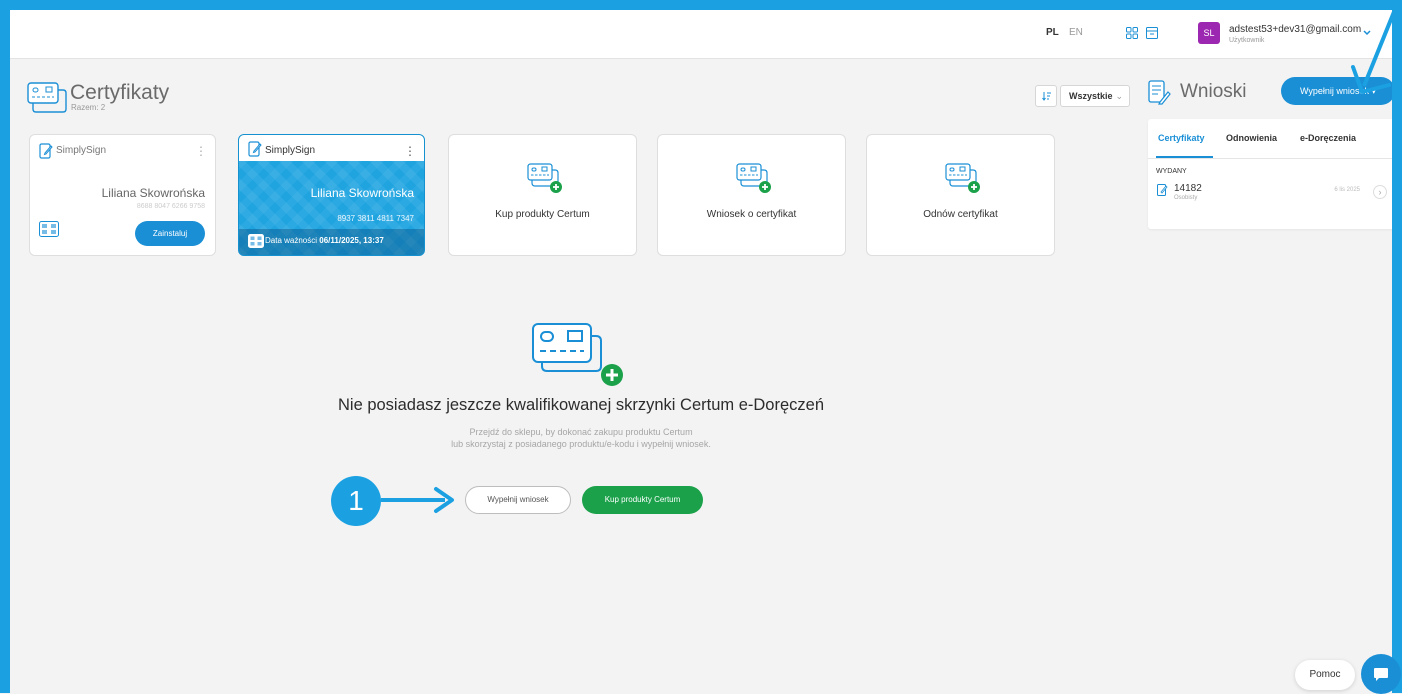 This screenshot has height=694, width=1402. Describe the element at coordinates (1373, 91) in the screenshot. I see `caret-down-icon: ▾` at that location.